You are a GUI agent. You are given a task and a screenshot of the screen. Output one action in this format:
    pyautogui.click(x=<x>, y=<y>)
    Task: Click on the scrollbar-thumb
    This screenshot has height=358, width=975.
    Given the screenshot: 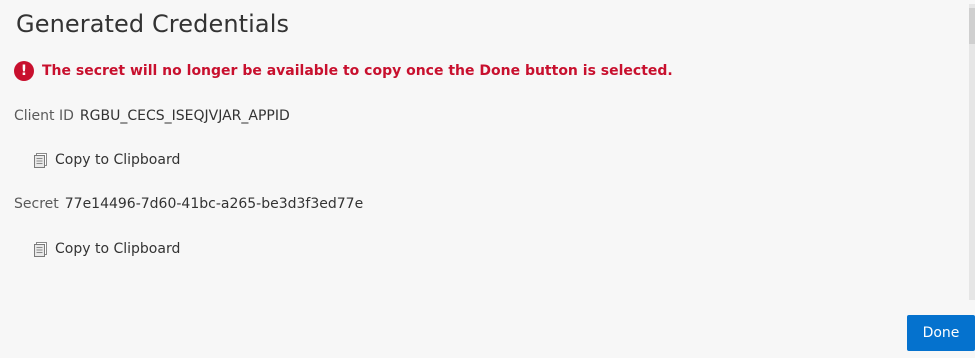 What is the action you would take?
    pyautogui.click(x=972, y=26)
    